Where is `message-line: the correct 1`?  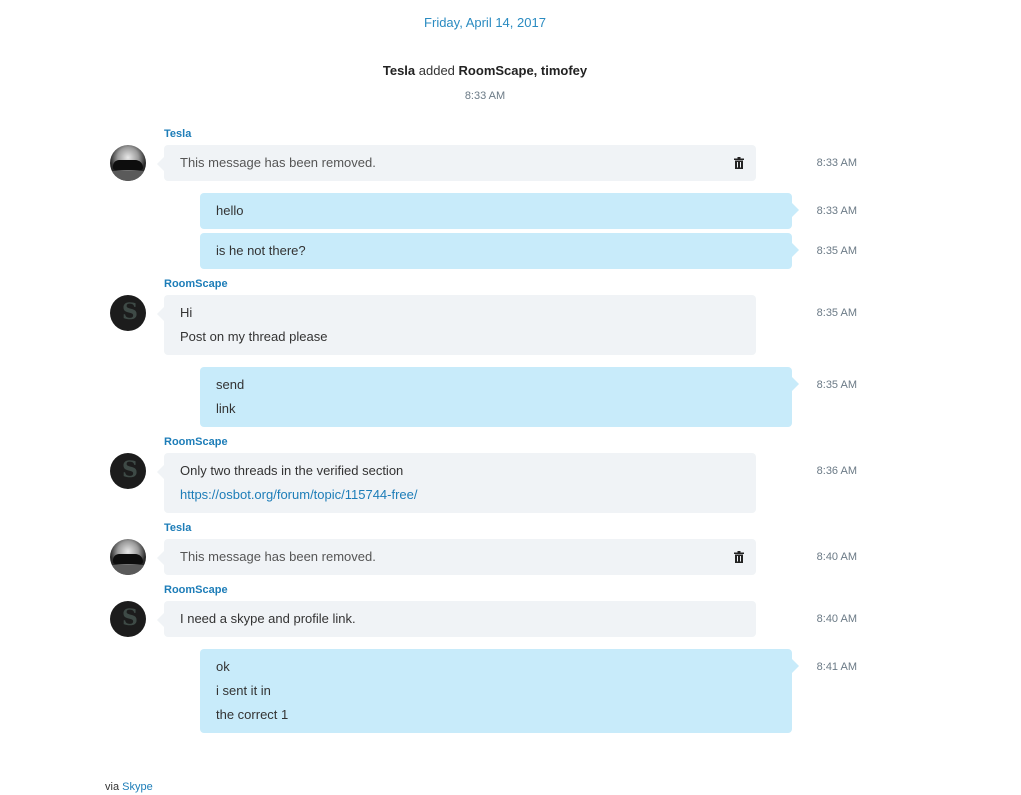
message-line: the correct 1 is located at coordinates (252, 714).